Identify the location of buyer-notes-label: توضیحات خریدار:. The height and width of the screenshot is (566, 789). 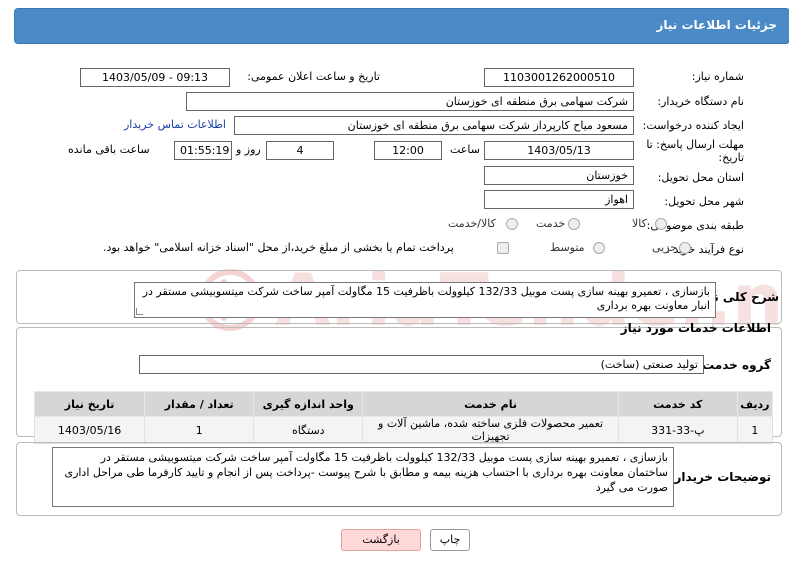
(720, 477).